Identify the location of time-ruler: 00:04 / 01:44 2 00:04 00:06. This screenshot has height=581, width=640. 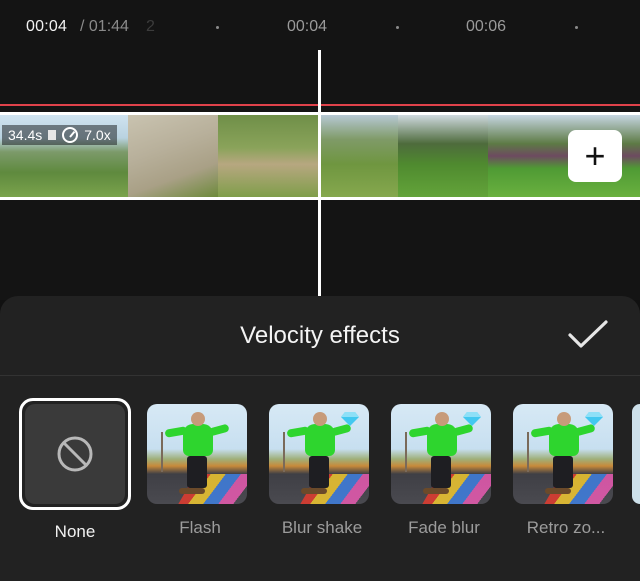
(320, 28).